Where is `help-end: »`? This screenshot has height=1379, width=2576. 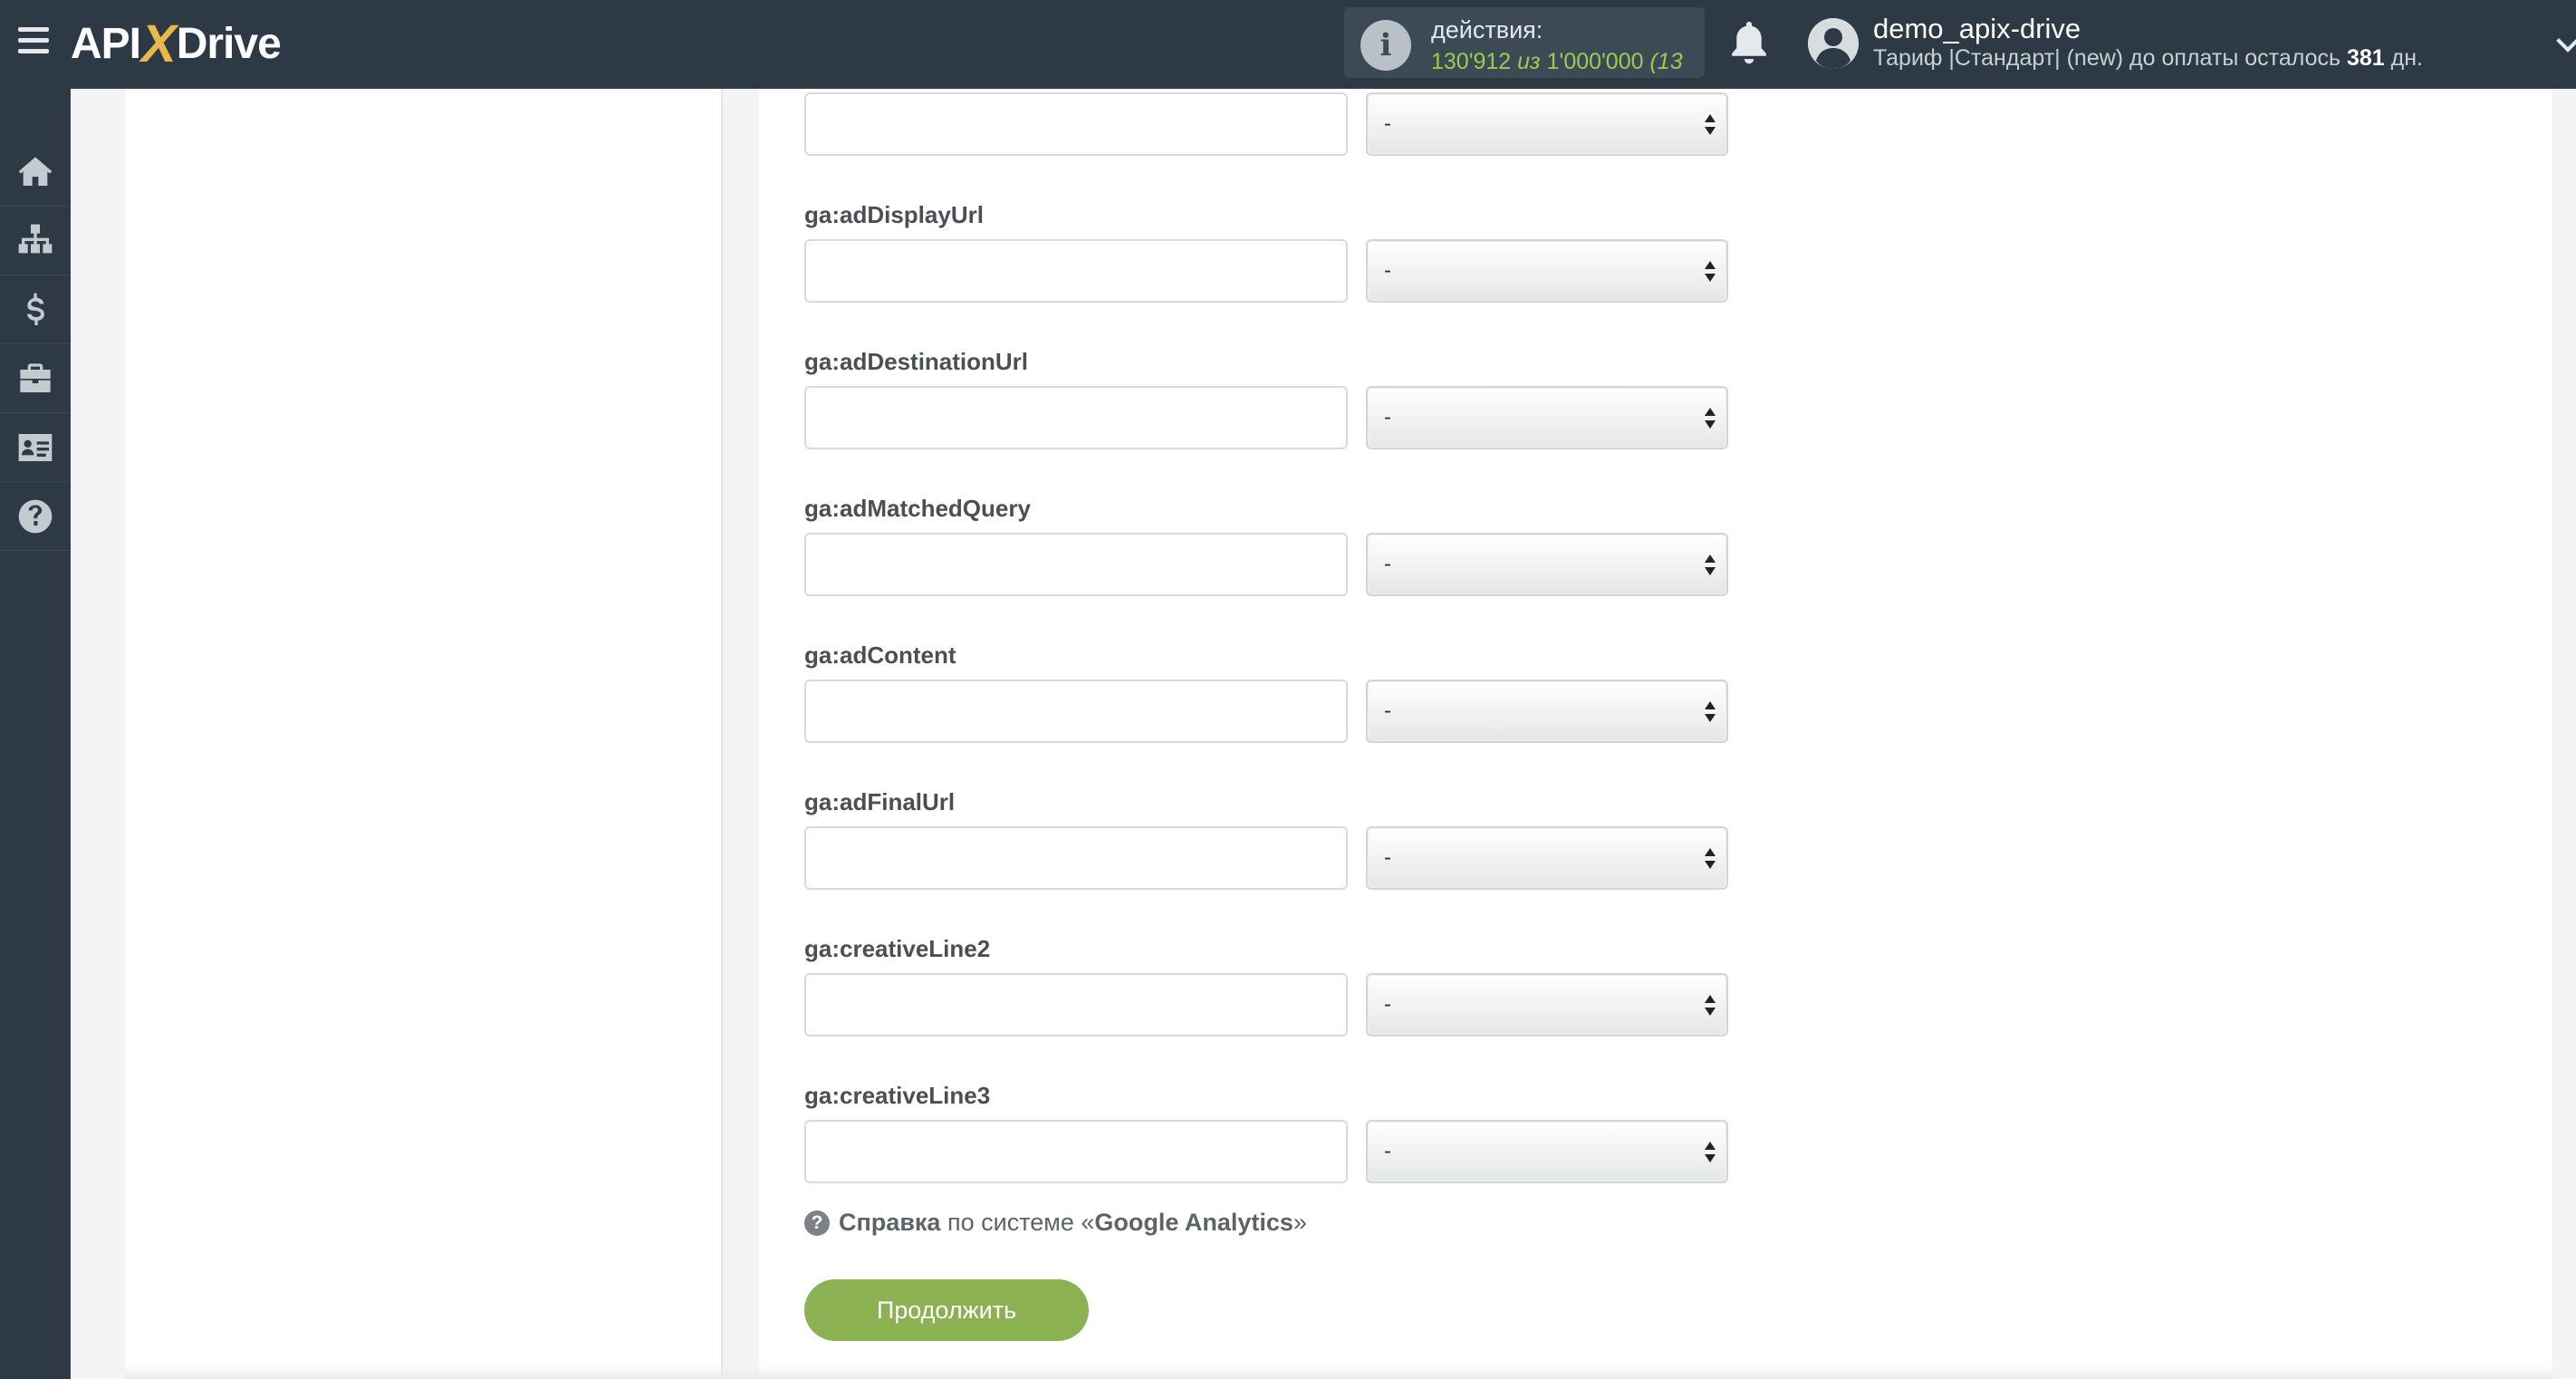 help-end: » is located at coordinates (1300, 1222).